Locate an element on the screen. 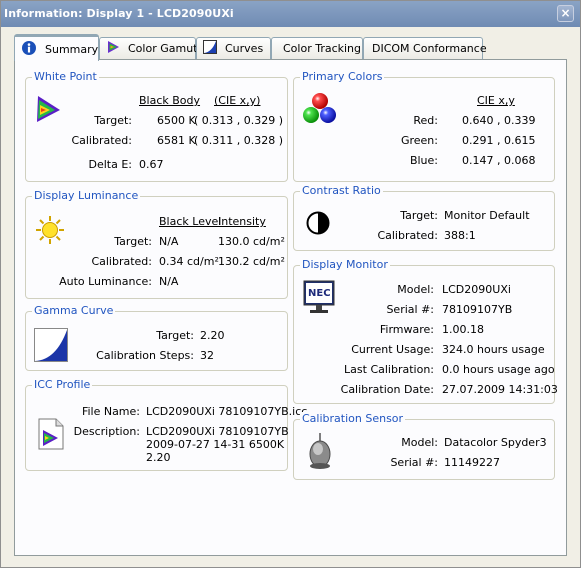 This screenshot has height=568, width=581. group-title: Gamma Curve is located at coordinates (74, 310).